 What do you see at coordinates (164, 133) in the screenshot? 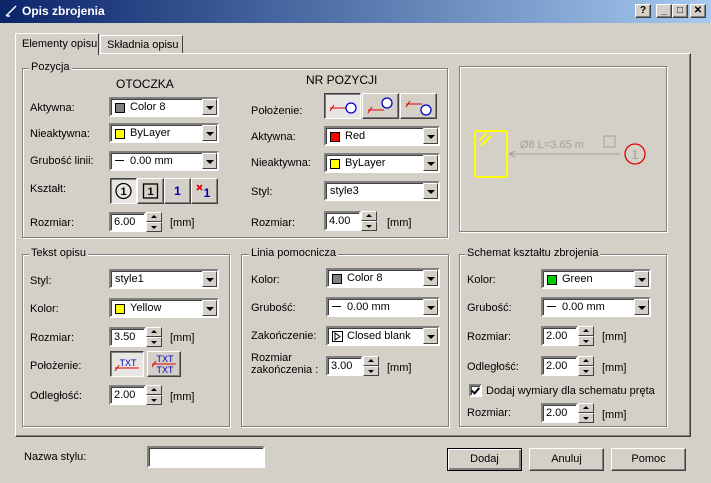
I see `otoczka-nieaktywna-select: ByLayer` at bounding box center [164, 133].